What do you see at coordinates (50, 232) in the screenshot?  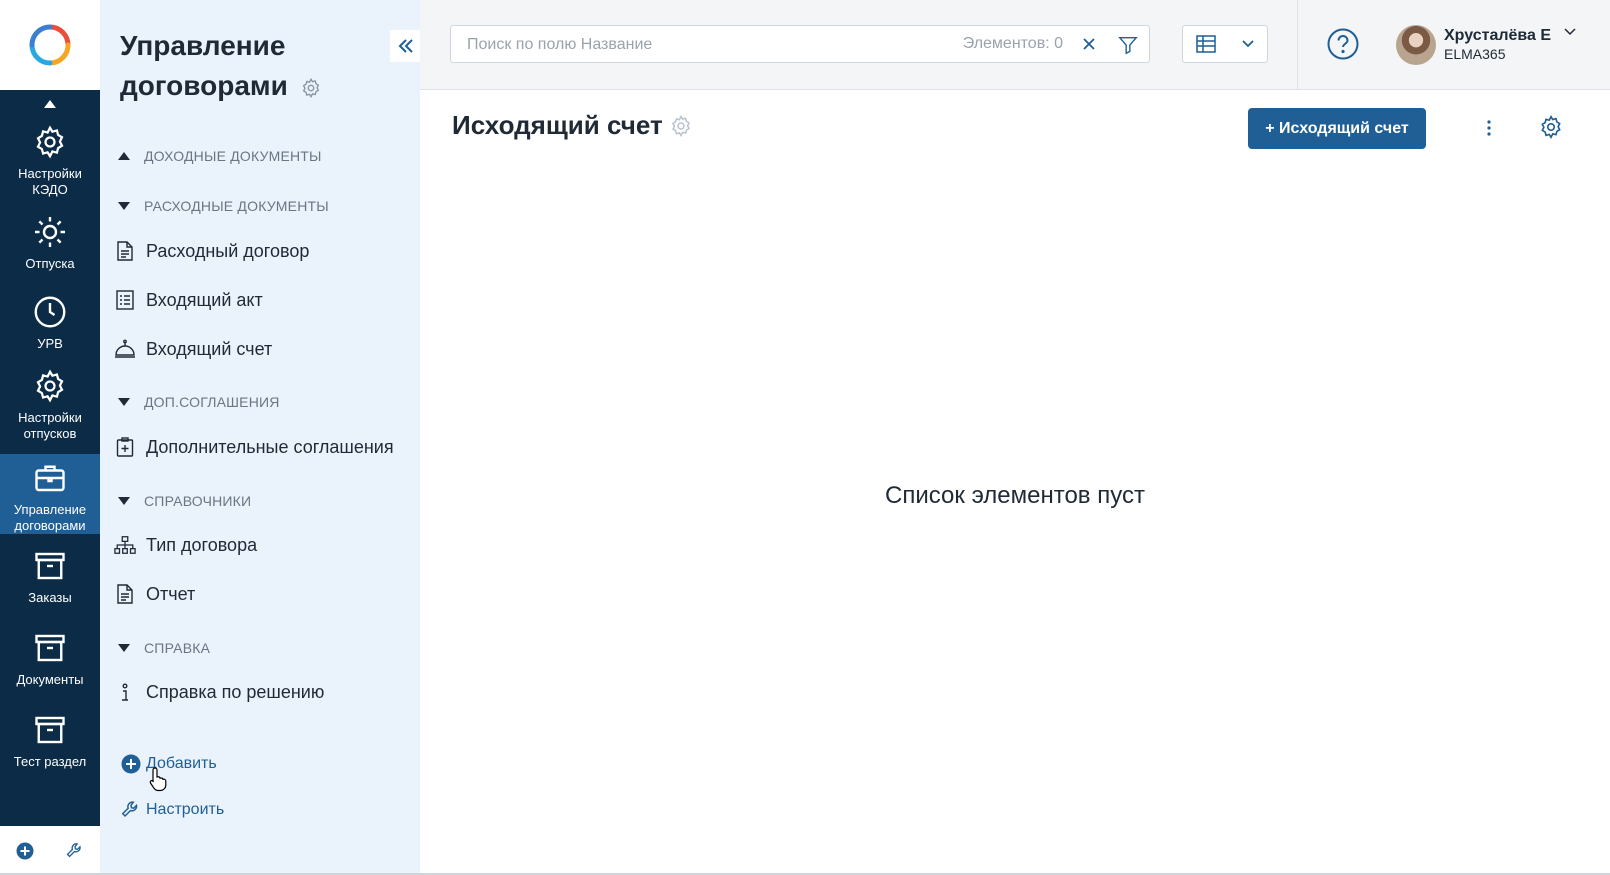 I see `sun-icon` at bounding box center [50, 232].